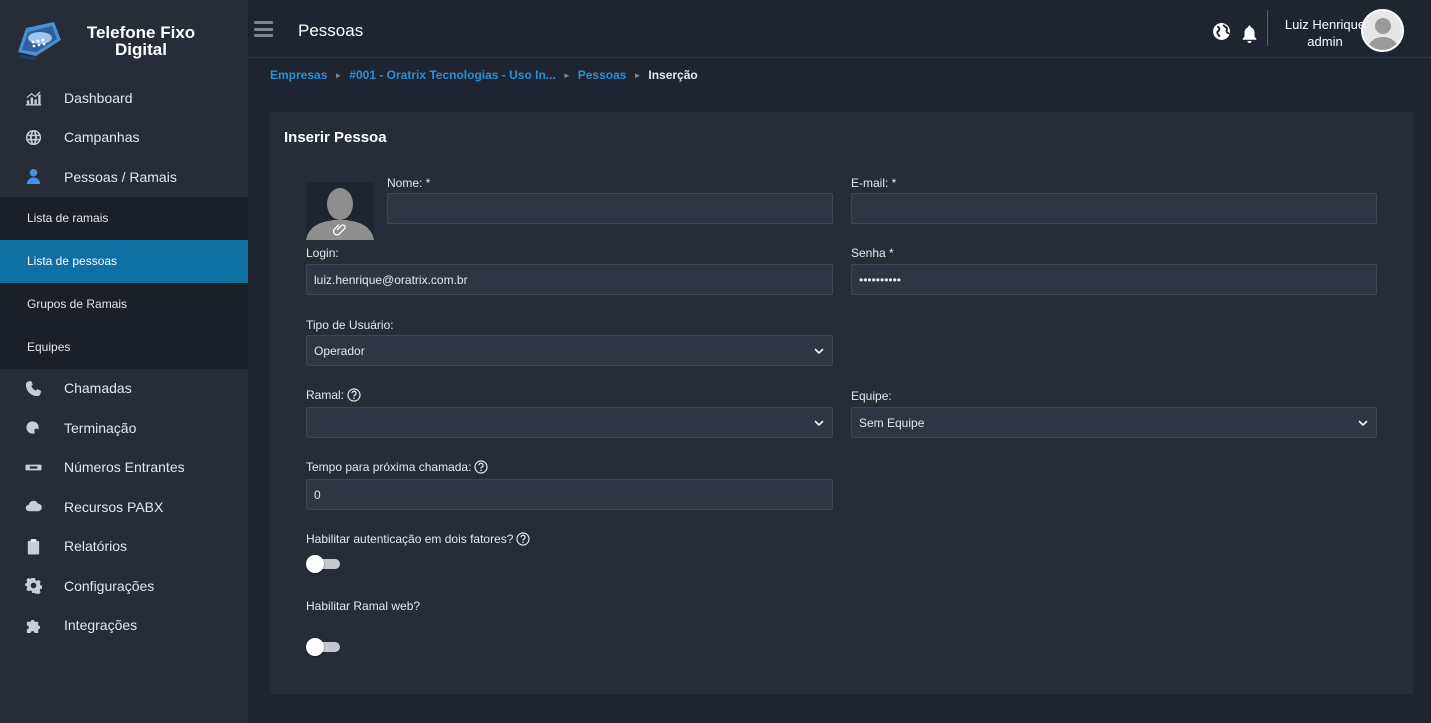 This screenshot has width=1431, height=723. I want to click on email-label: E-mail: *, so click(874, 183).